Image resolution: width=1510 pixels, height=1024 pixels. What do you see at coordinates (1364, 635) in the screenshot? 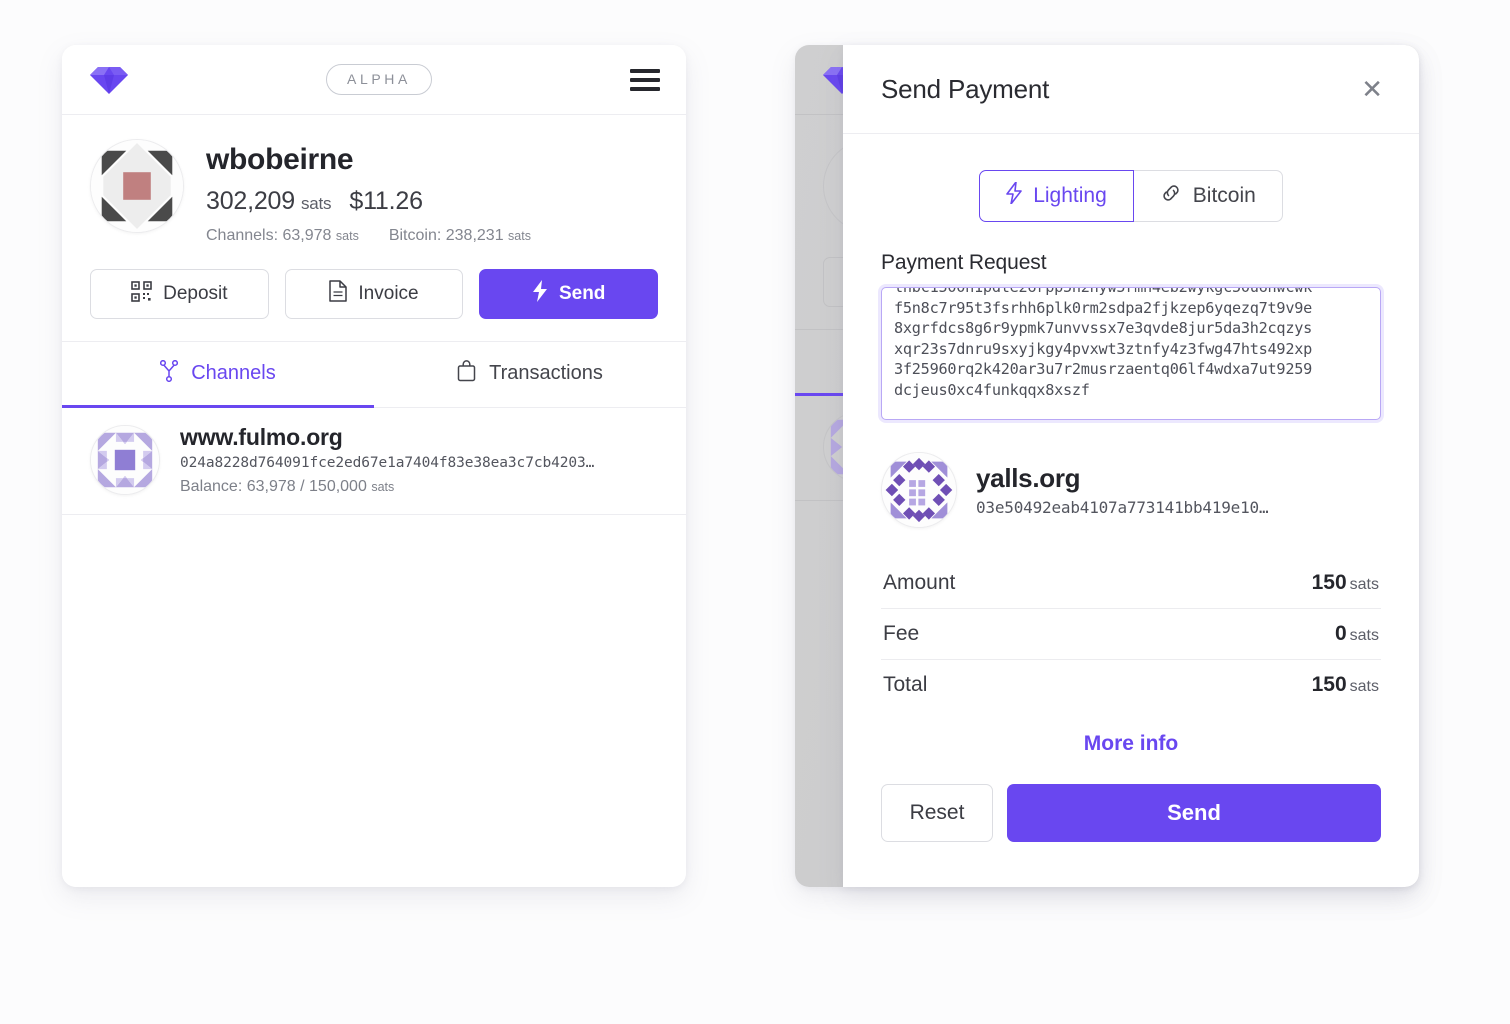
I see `summary-fee-unit: sats` at bounding box center [1364, 635].